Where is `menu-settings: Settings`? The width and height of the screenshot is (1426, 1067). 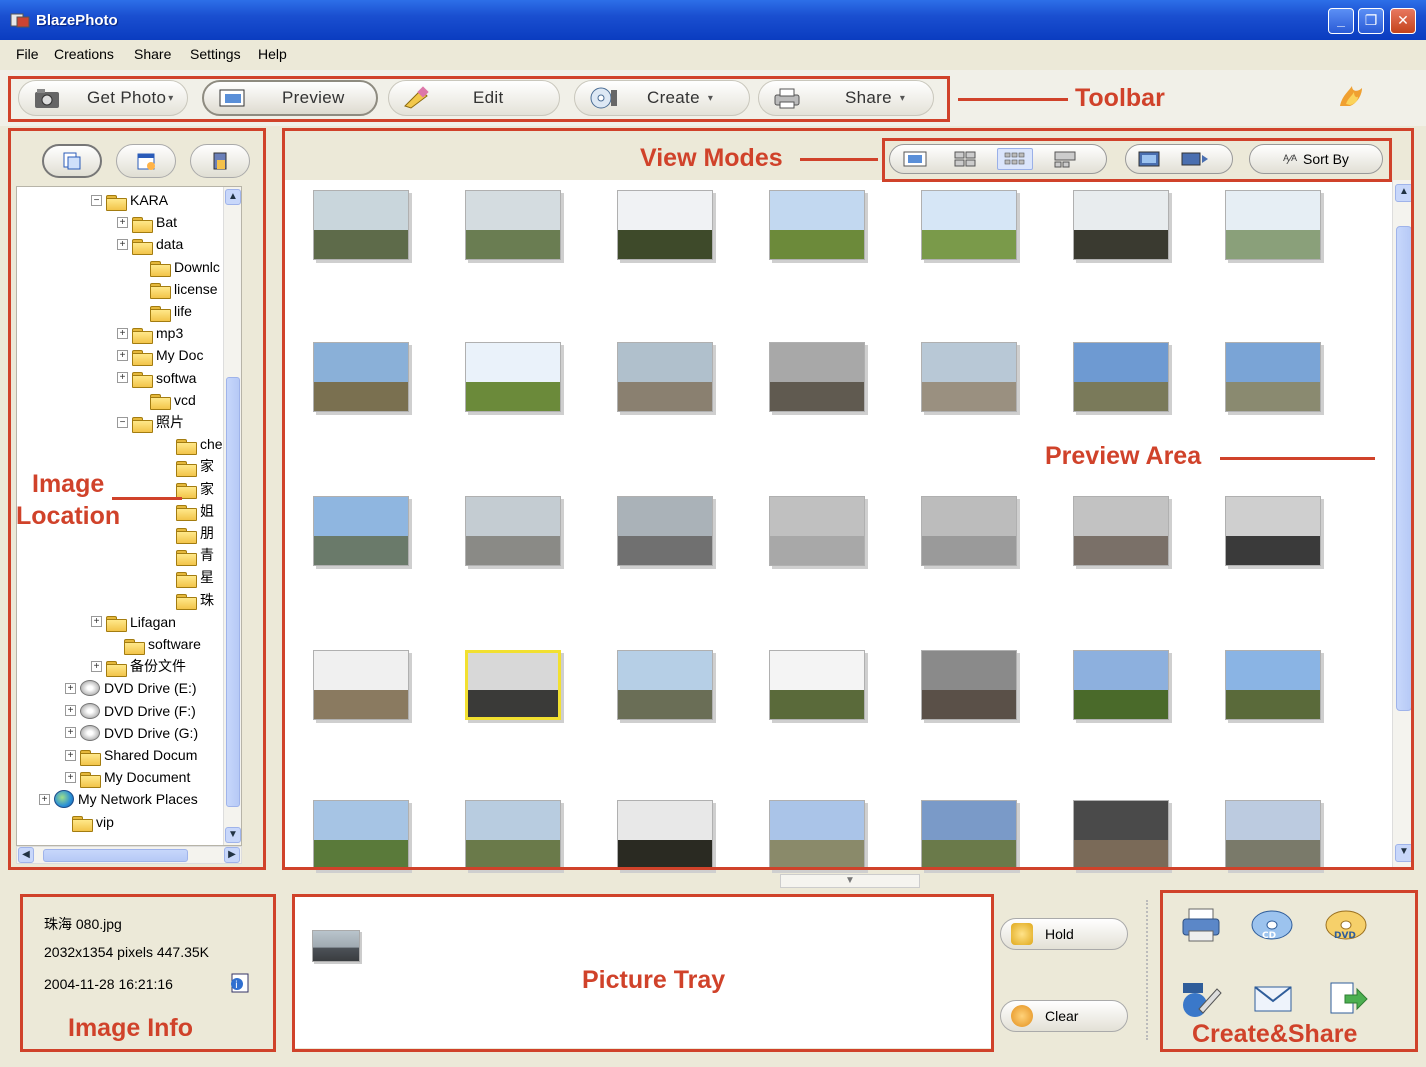
menu-settings: Settings is located at coordinates (215, 54).